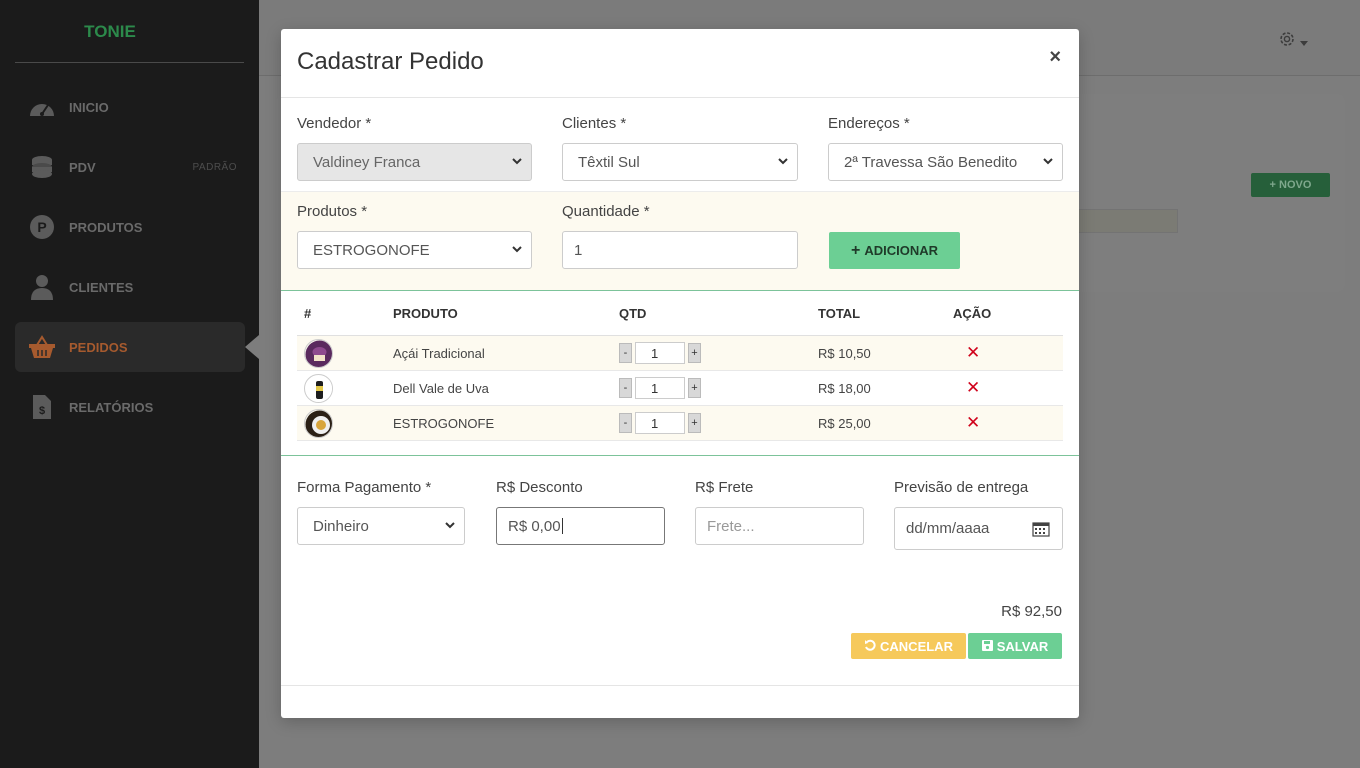  I want to click on product-name: ESTROGONOFE, so click(444, 423).